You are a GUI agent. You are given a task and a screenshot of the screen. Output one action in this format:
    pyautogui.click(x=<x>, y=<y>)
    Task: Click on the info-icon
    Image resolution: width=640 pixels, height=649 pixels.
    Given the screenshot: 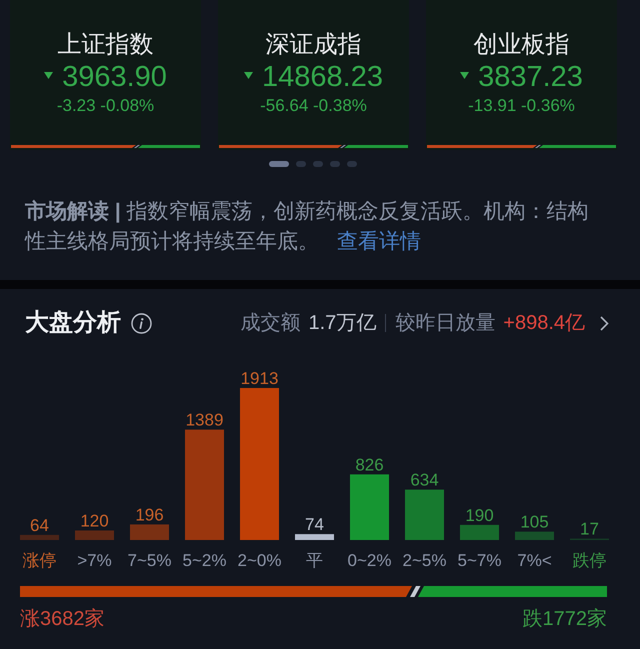 What is the action you would take?
    pyautogui.click(x=141, y=323)
    